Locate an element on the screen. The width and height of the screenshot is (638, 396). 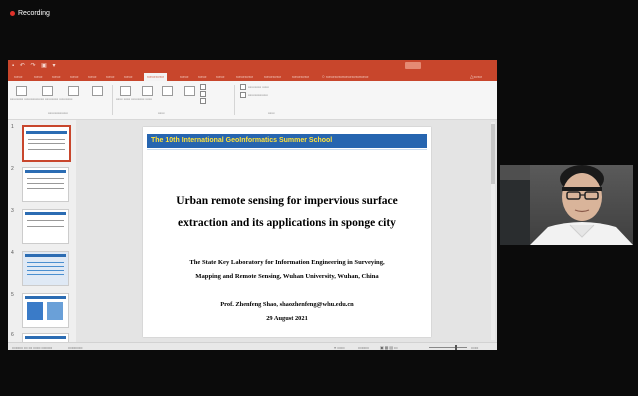
tab-home: ▭▭ is located at coordinates (38, 77).